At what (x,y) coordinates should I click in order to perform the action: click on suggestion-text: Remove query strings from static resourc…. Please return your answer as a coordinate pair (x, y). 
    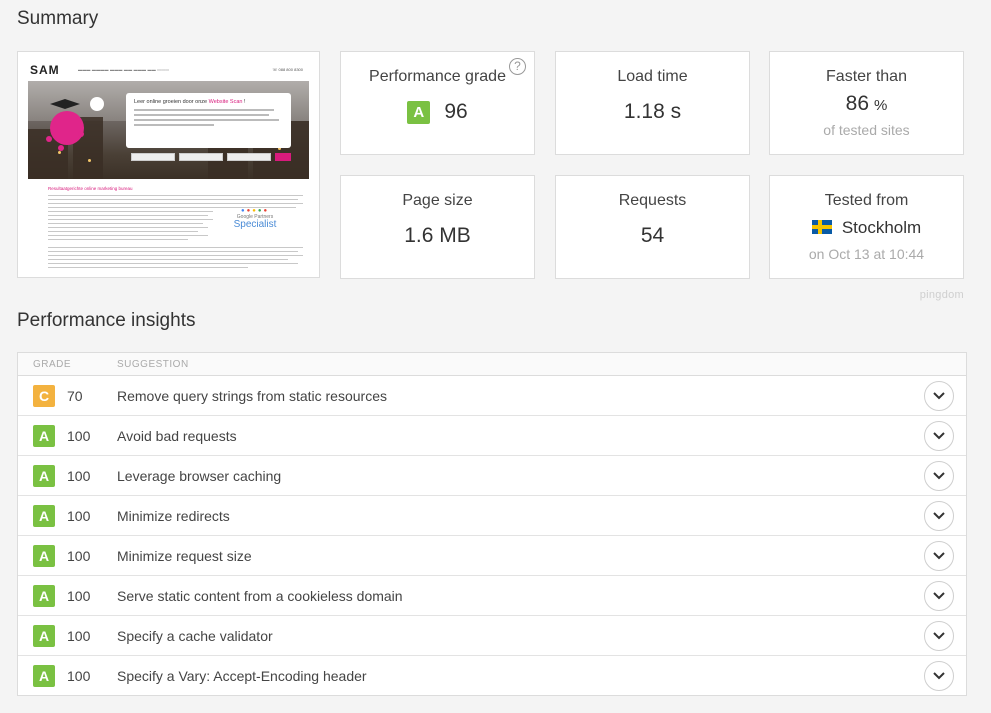
    Looking at the image, I should click on (252, 396).